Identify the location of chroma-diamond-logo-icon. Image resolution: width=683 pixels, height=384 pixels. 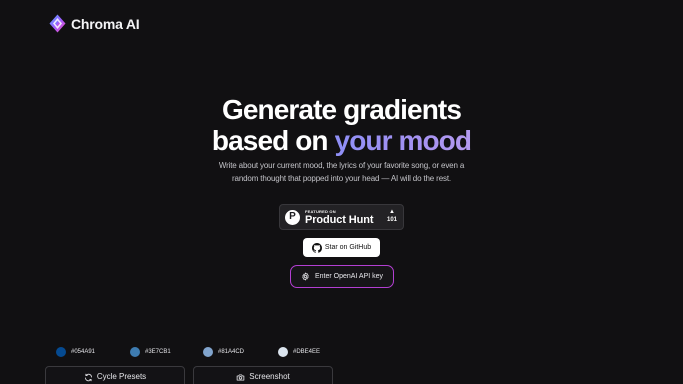
(57, 23).